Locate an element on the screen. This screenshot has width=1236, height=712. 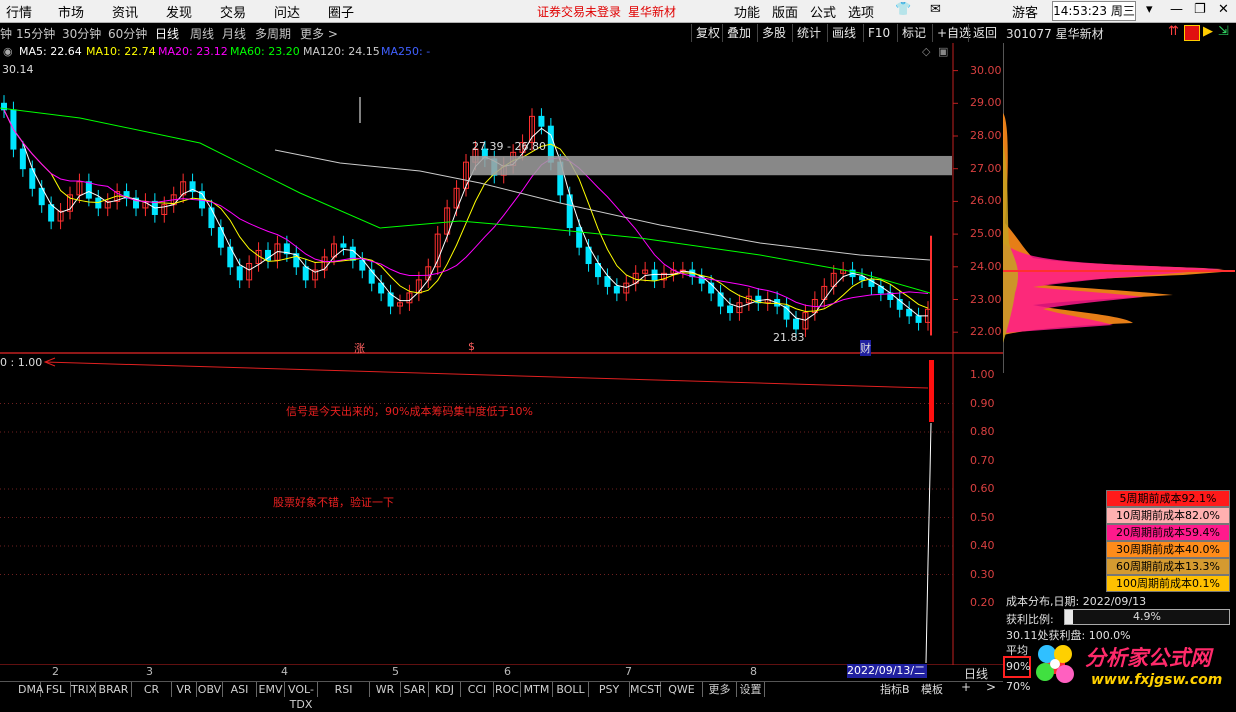
mail-icon: ✉ is located at coordinates (935, 9).